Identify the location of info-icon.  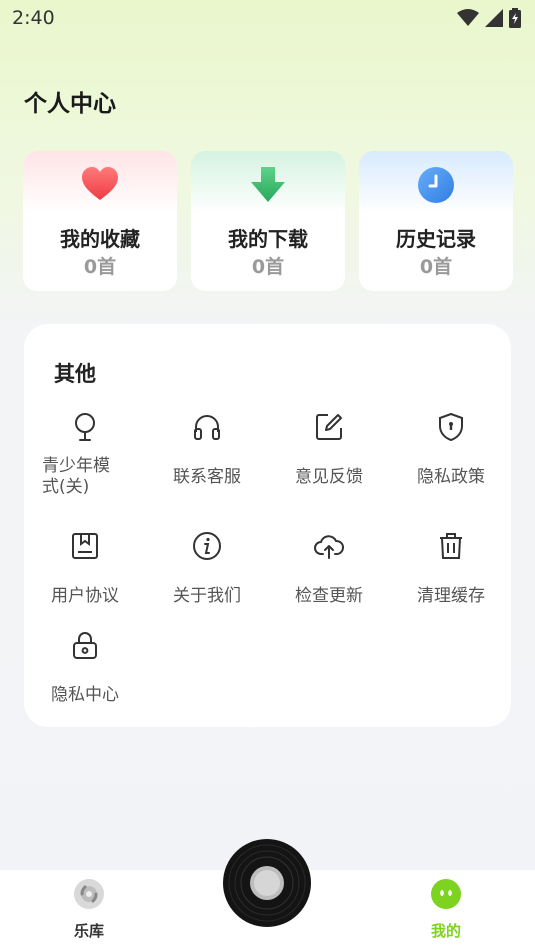
(207, 546).